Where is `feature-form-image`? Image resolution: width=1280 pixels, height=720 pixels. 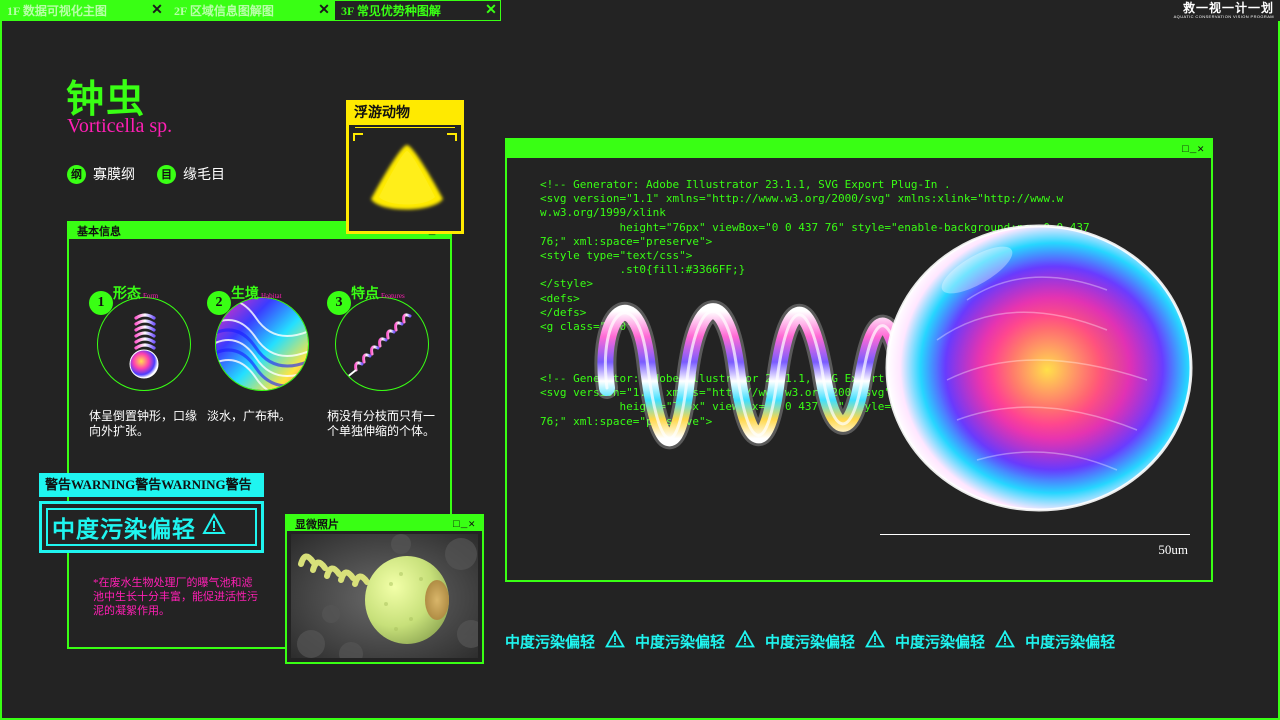 feature-form-image is located at coordinates (144, 344).